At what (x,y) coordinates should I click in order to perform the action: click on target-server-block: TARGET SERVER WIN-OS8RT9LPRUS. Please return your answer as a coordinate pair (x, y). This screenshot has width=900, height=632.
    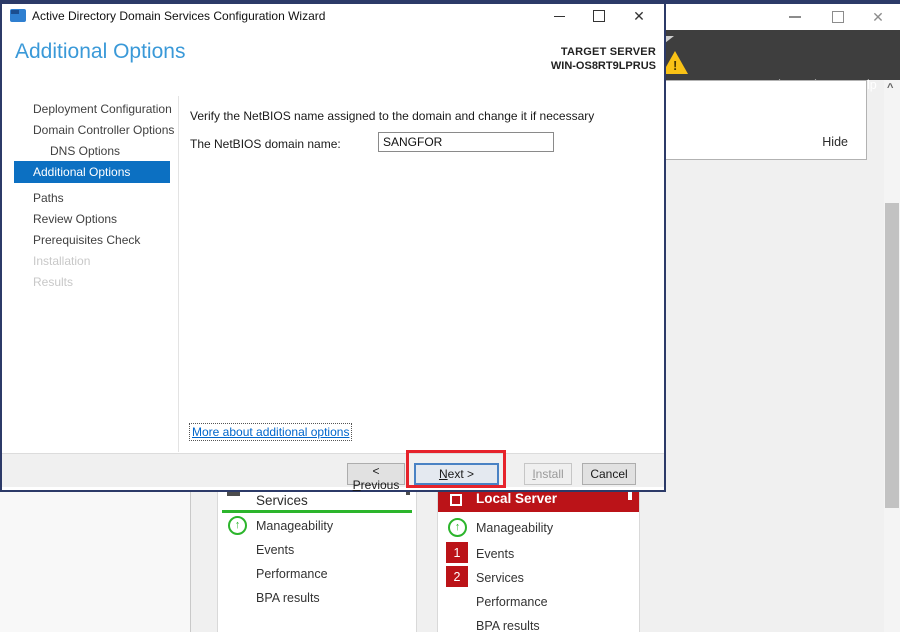
    Looking at the image, I should click on (603, 59).